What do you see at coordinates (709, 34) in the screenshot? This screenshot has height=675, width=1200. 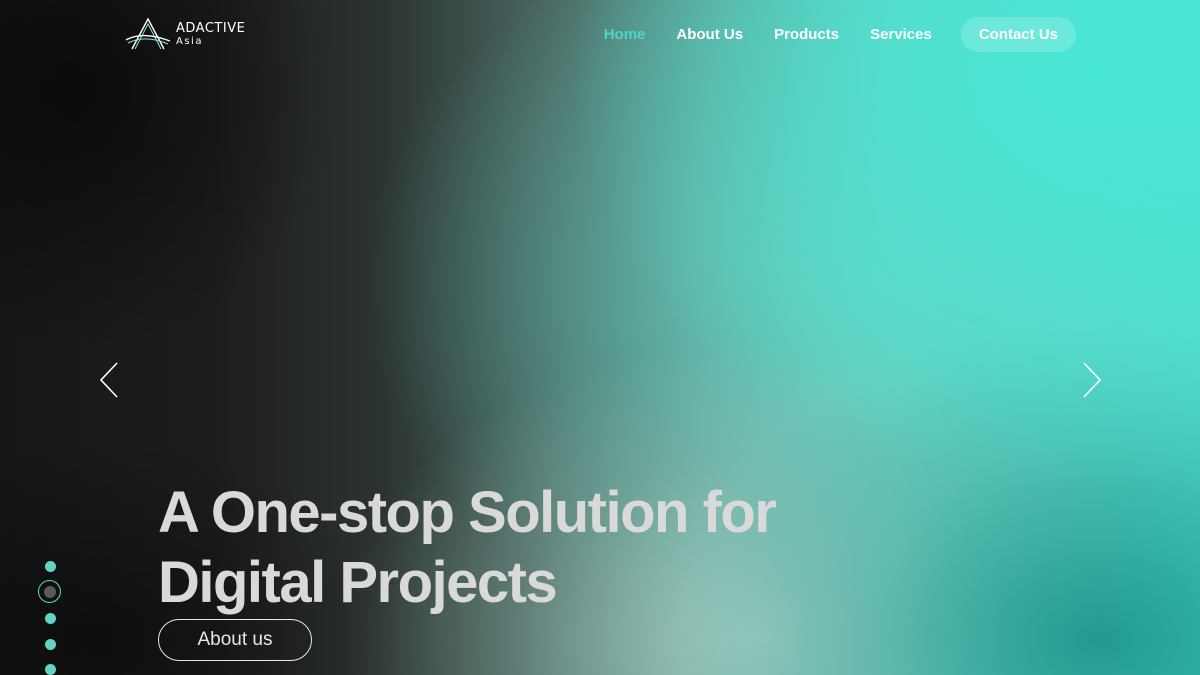 I see `nav-about-us: About Us` at bounding box center [709, 34].